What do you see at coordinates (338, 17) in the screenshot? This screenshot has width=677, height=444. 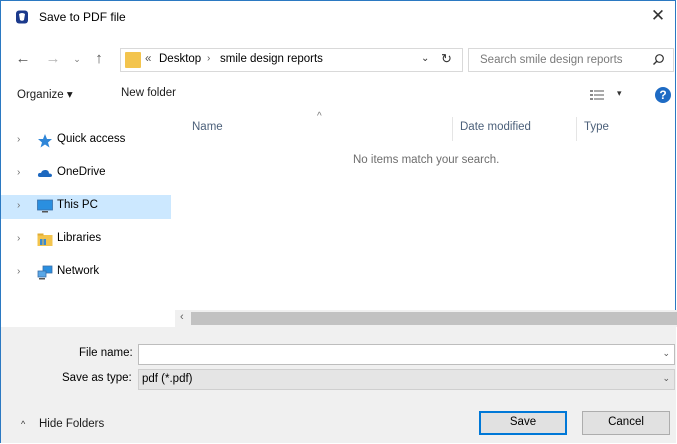 I see `title-bar: Save to PDF file ✕` at bounding box center [338, 17].